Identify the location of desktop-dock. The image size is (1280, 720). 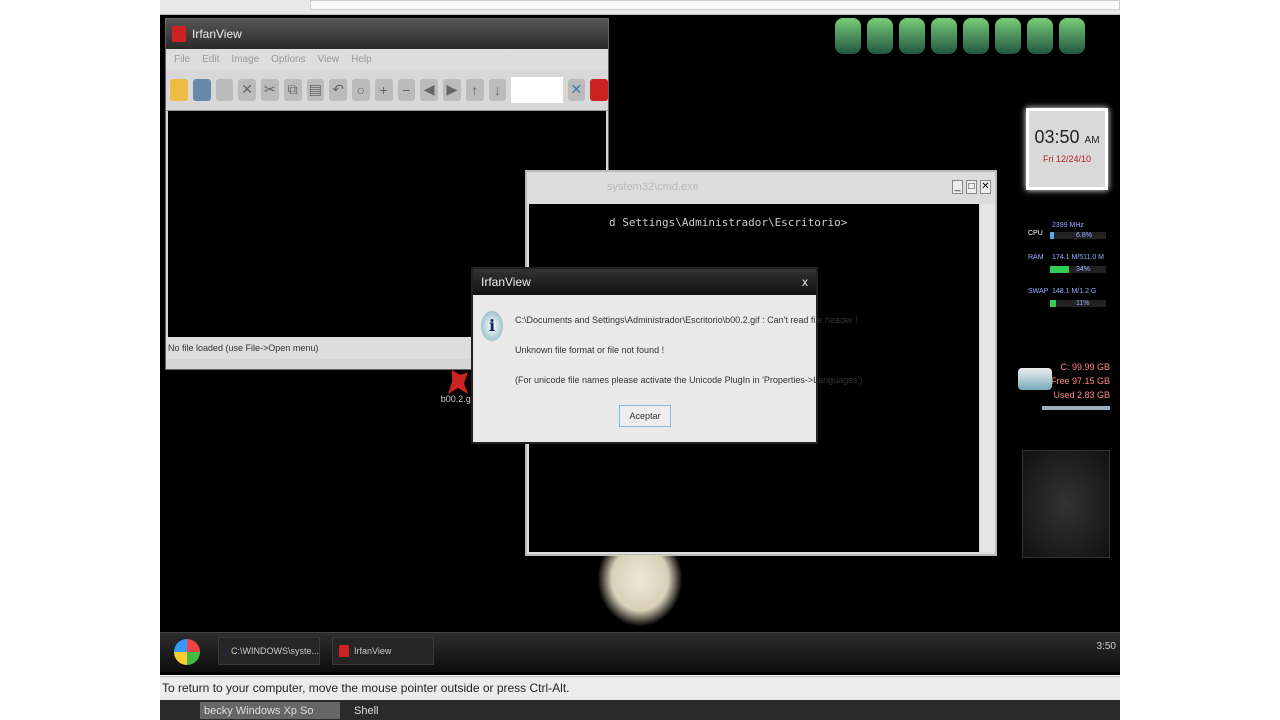
(967, 38).